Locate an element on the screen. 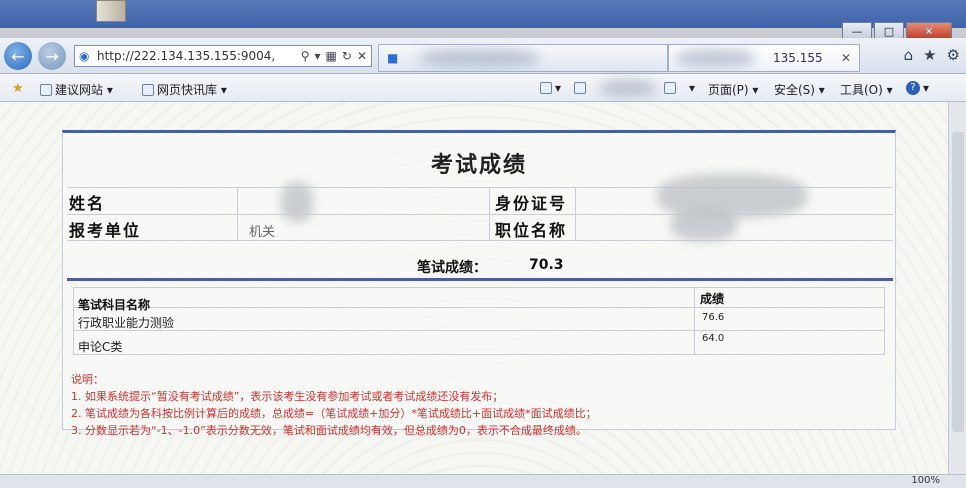 The image size is (966, 488). tab-favicon-icon: ■ is located at coordinates (393, 58).